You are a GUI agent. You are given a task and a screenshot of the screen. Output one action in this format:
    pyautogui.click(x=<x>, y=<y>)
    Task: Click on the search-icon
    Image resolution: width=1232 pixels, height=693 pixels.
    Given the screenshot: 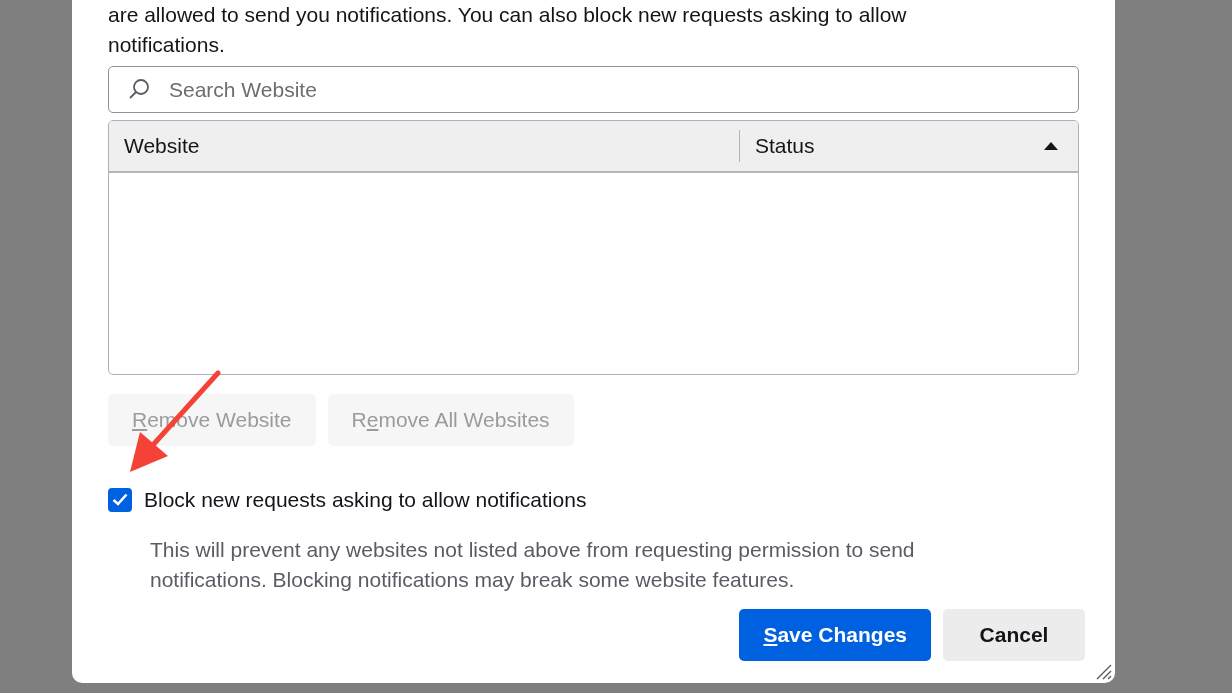 What is the action you would take?
    pyautogui.click(x=139, y=89)
    